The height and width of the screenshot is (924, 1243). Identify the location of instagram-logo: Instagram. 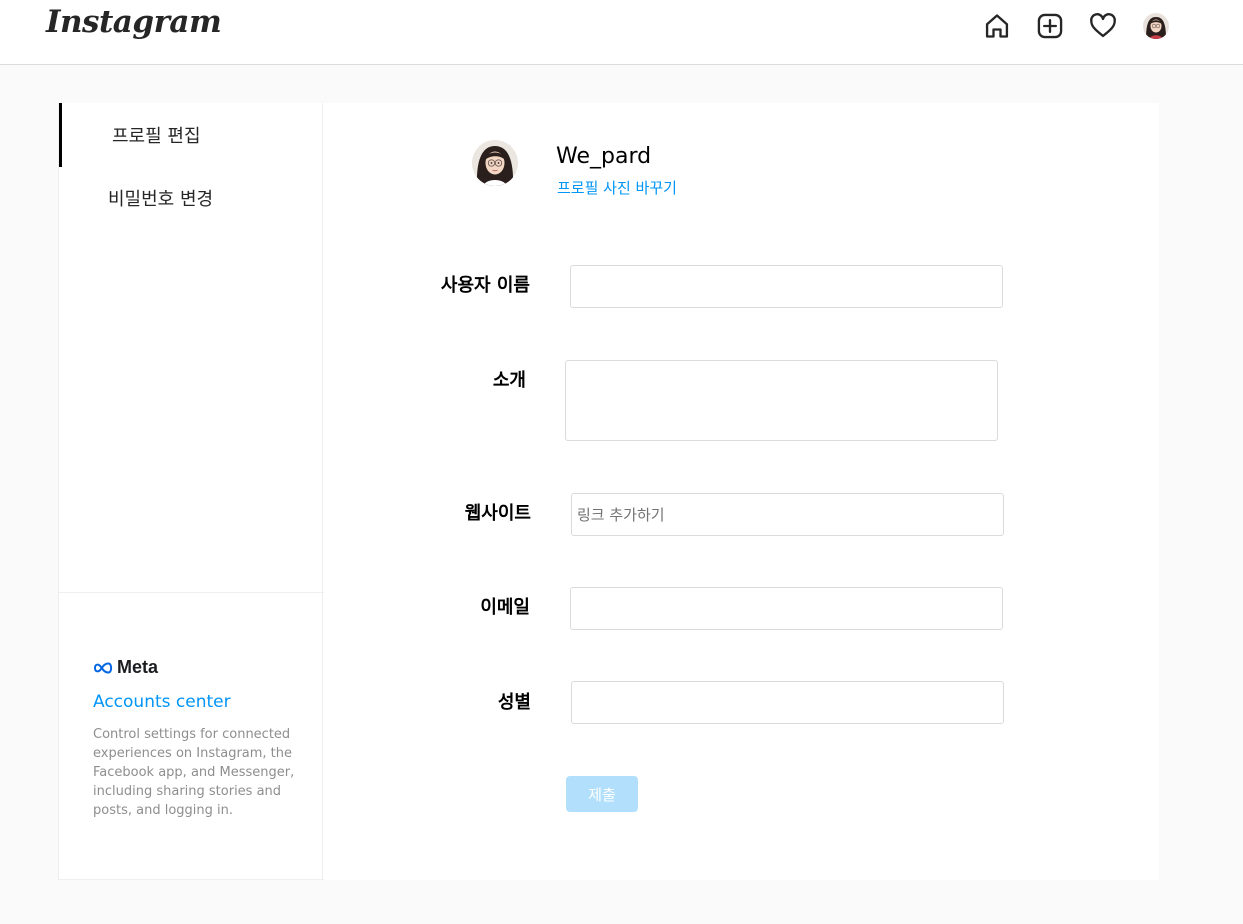
(134, 22).